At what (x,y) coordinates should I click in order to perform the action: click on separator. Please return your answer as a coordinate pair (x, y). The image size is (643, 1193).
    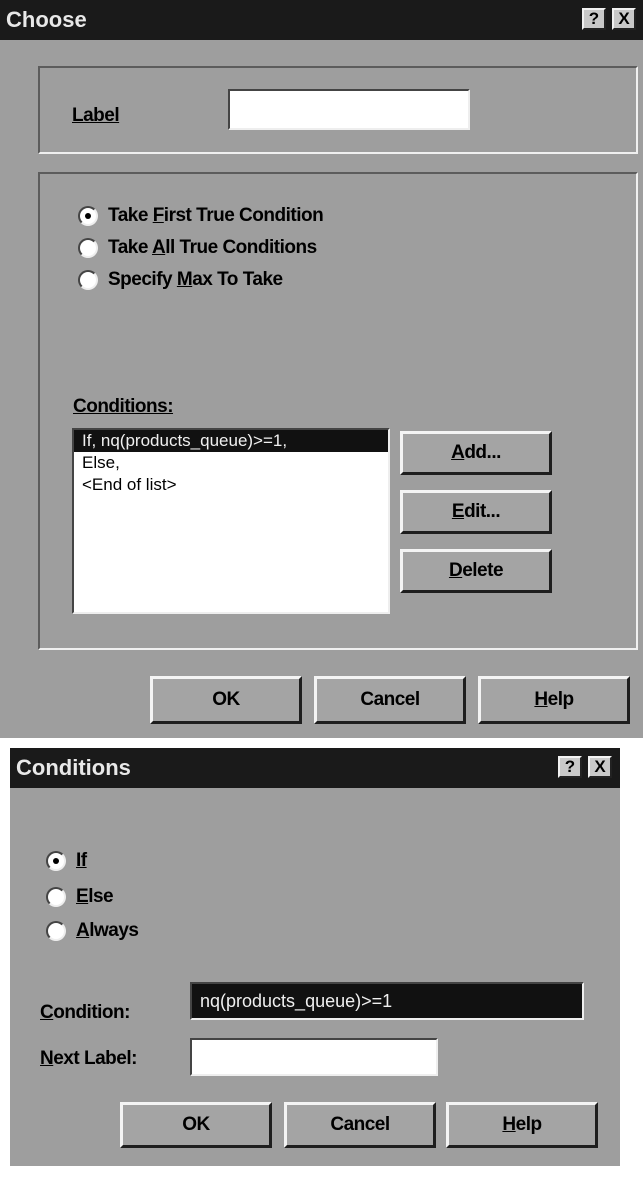
    Looking at the image, I should click on (321, 743).